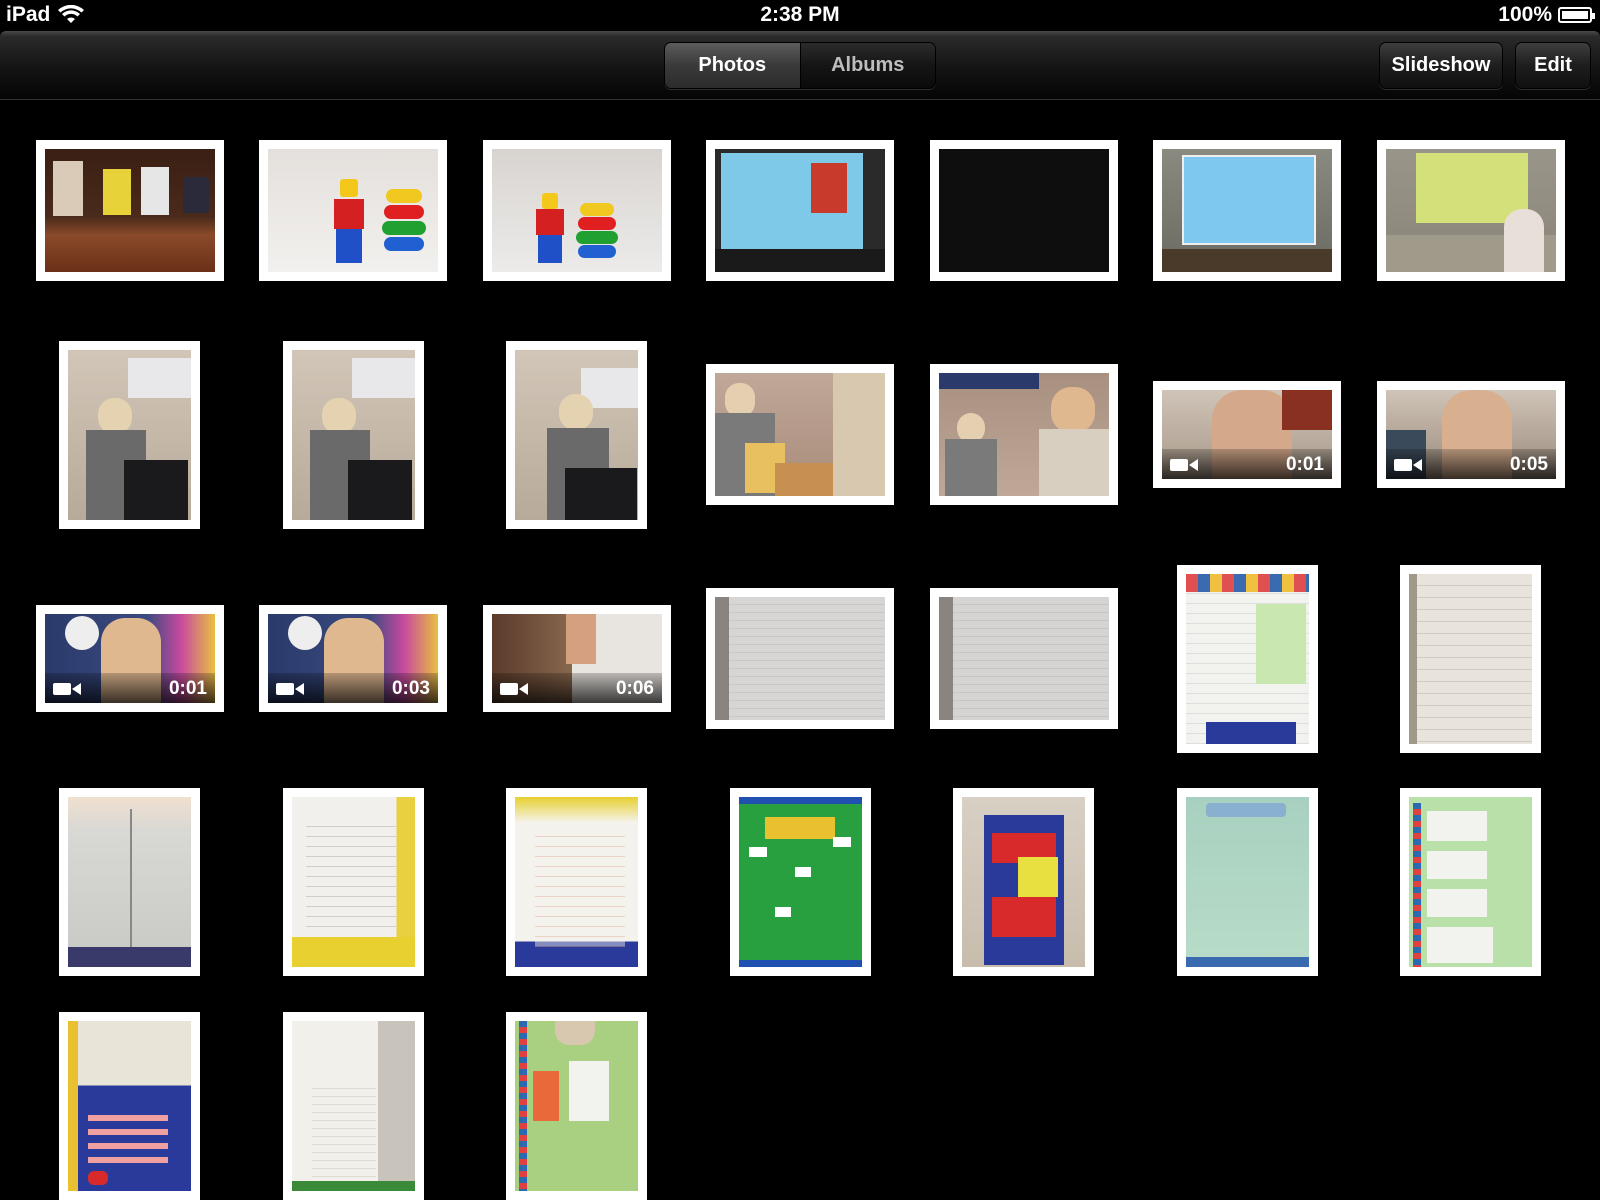  I want to click on video-duration: 0:03, so click(410, 688).